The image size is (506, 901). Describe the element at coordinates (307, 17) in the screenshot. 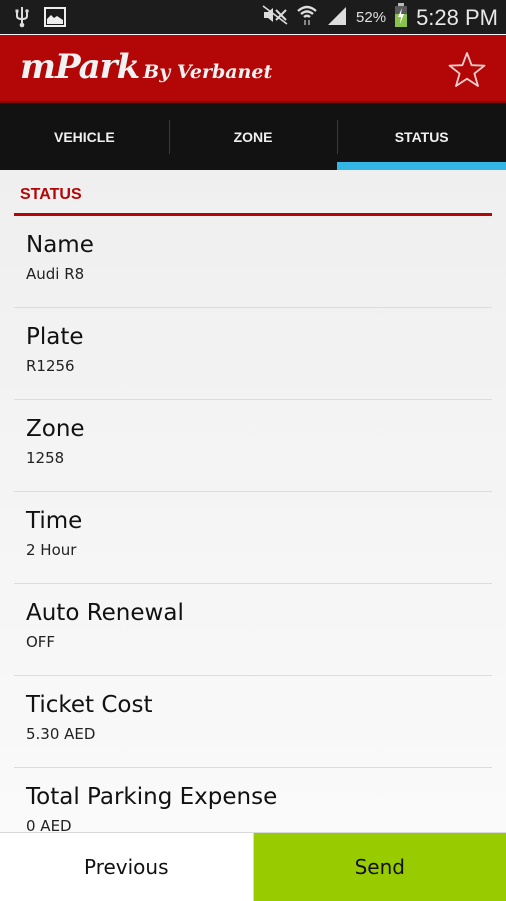

I see `wifi-icon` at that location.